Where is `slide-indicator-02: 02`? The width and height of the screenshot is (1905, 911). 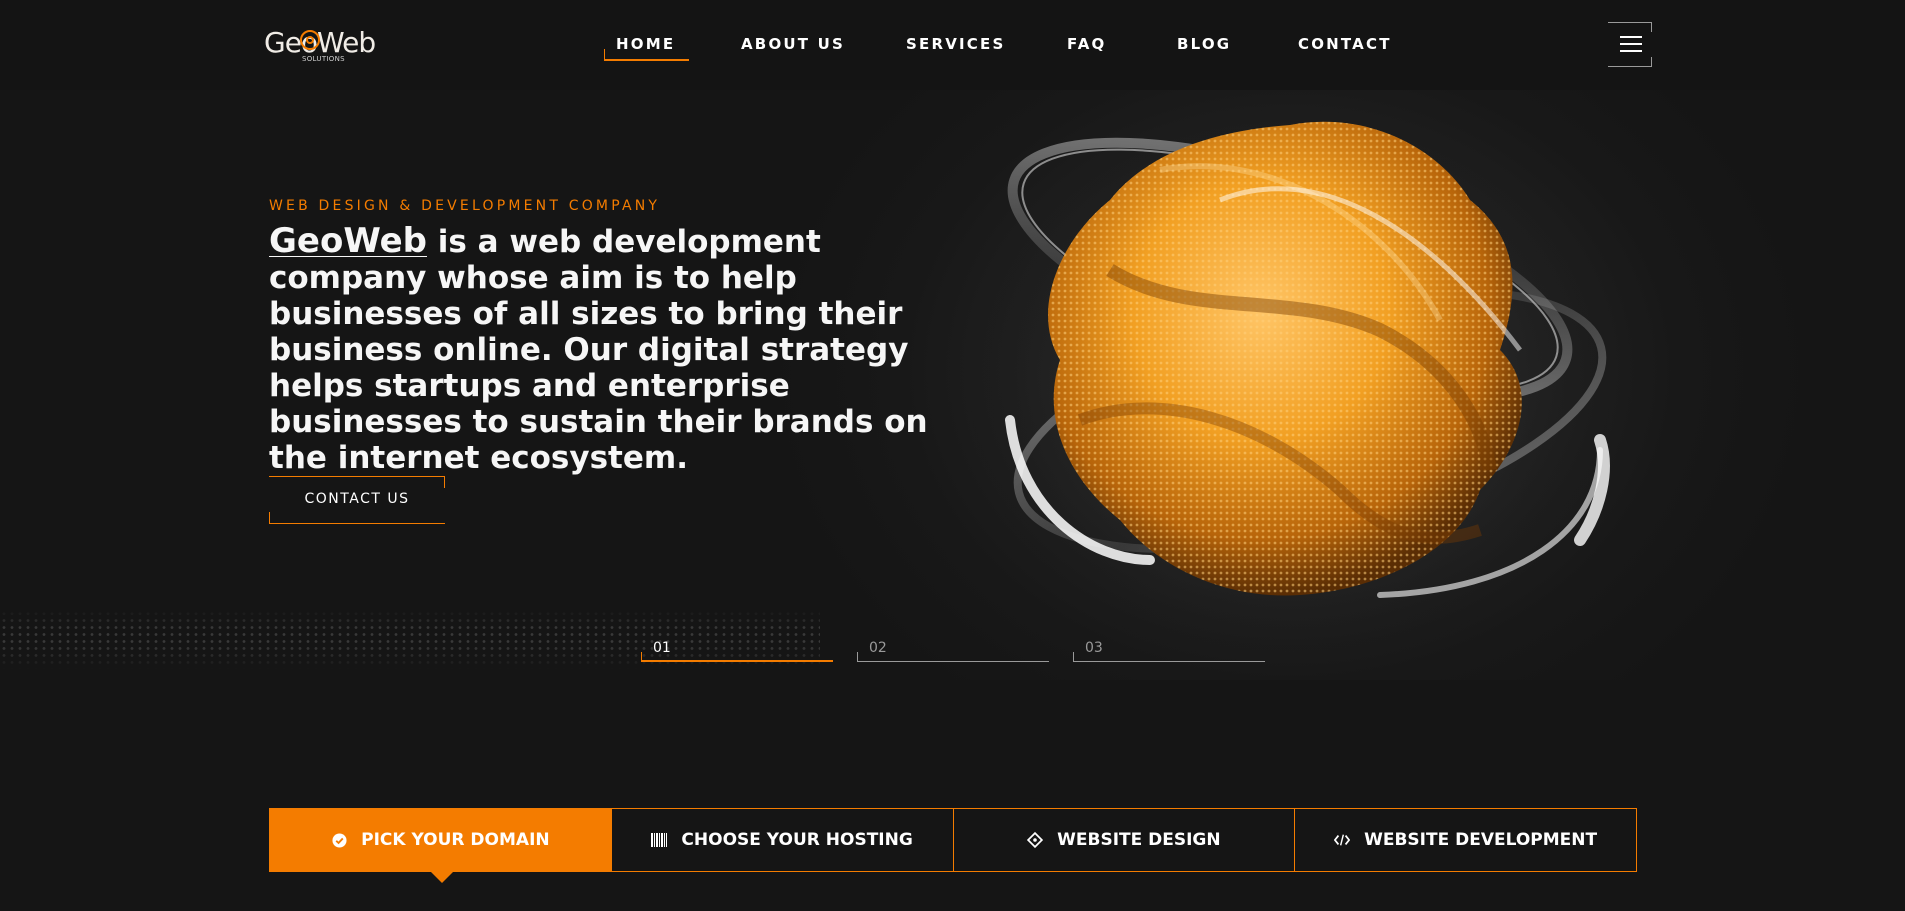
slide-indicator-02: 02 is located at coordinates (953, 651).